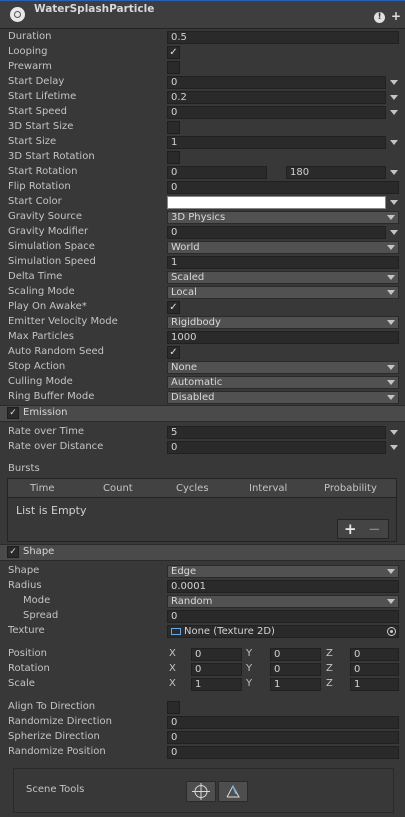 Image resolution: width=405 pixels, height=817 pixels. I want to click on play-on-awake-row: Play On Awake* ✓, so click(202, 307).